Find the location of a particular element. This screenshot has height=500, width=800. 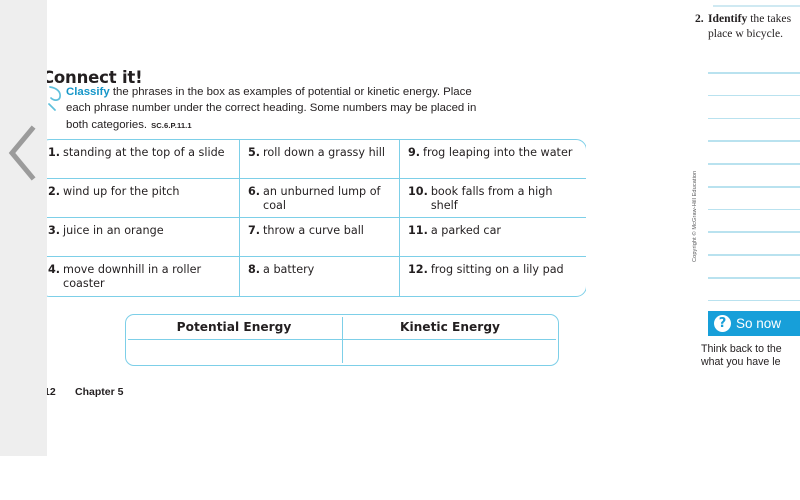

phrase-item: 10. book falls from a high shelf is located at coordinates (493, 198).